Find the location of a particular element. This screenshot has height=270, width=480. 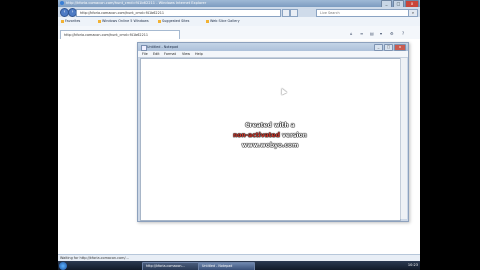

favorites-link: Suggested Sites is located at coordinates (173, 21).